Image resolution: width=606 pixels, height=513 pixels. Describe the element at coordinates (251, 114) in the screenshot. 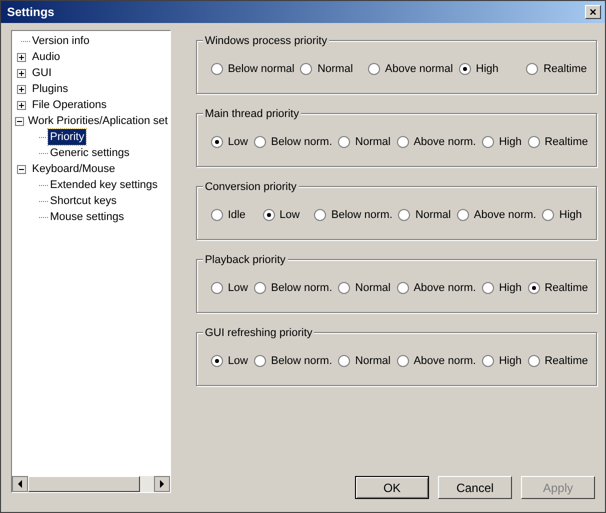

I see `group-title: Main thread priority` at that location.